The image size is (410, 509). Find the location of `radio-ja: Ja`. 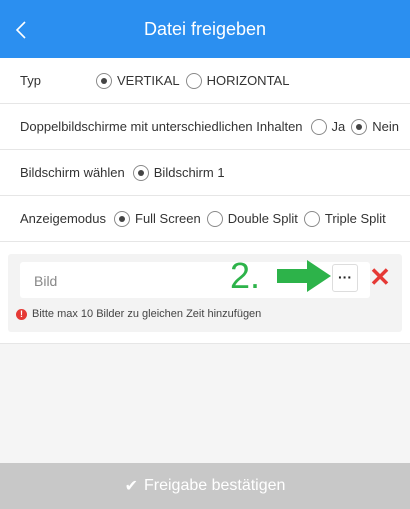

radio-ja: Ja is located at coordinates (328, 126).